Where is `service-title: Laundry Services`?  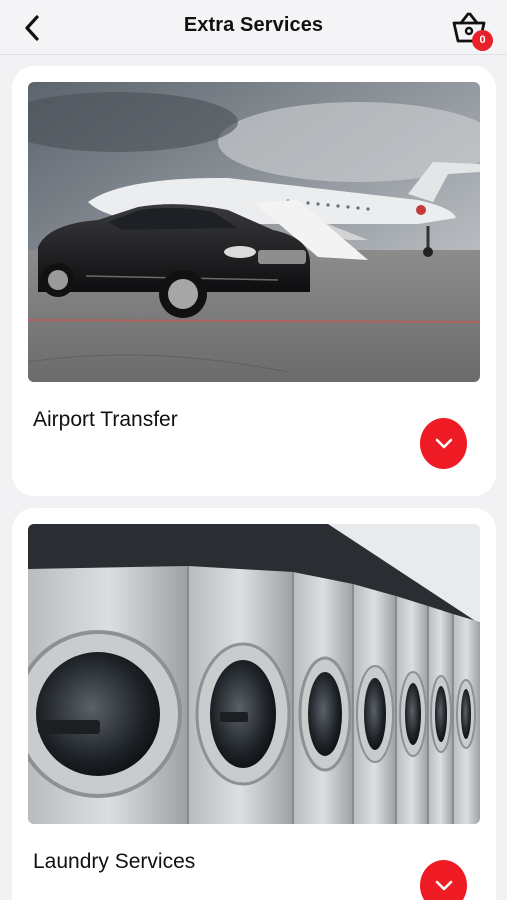 service-title: Laundry Services is located at coordinates (114, 861).